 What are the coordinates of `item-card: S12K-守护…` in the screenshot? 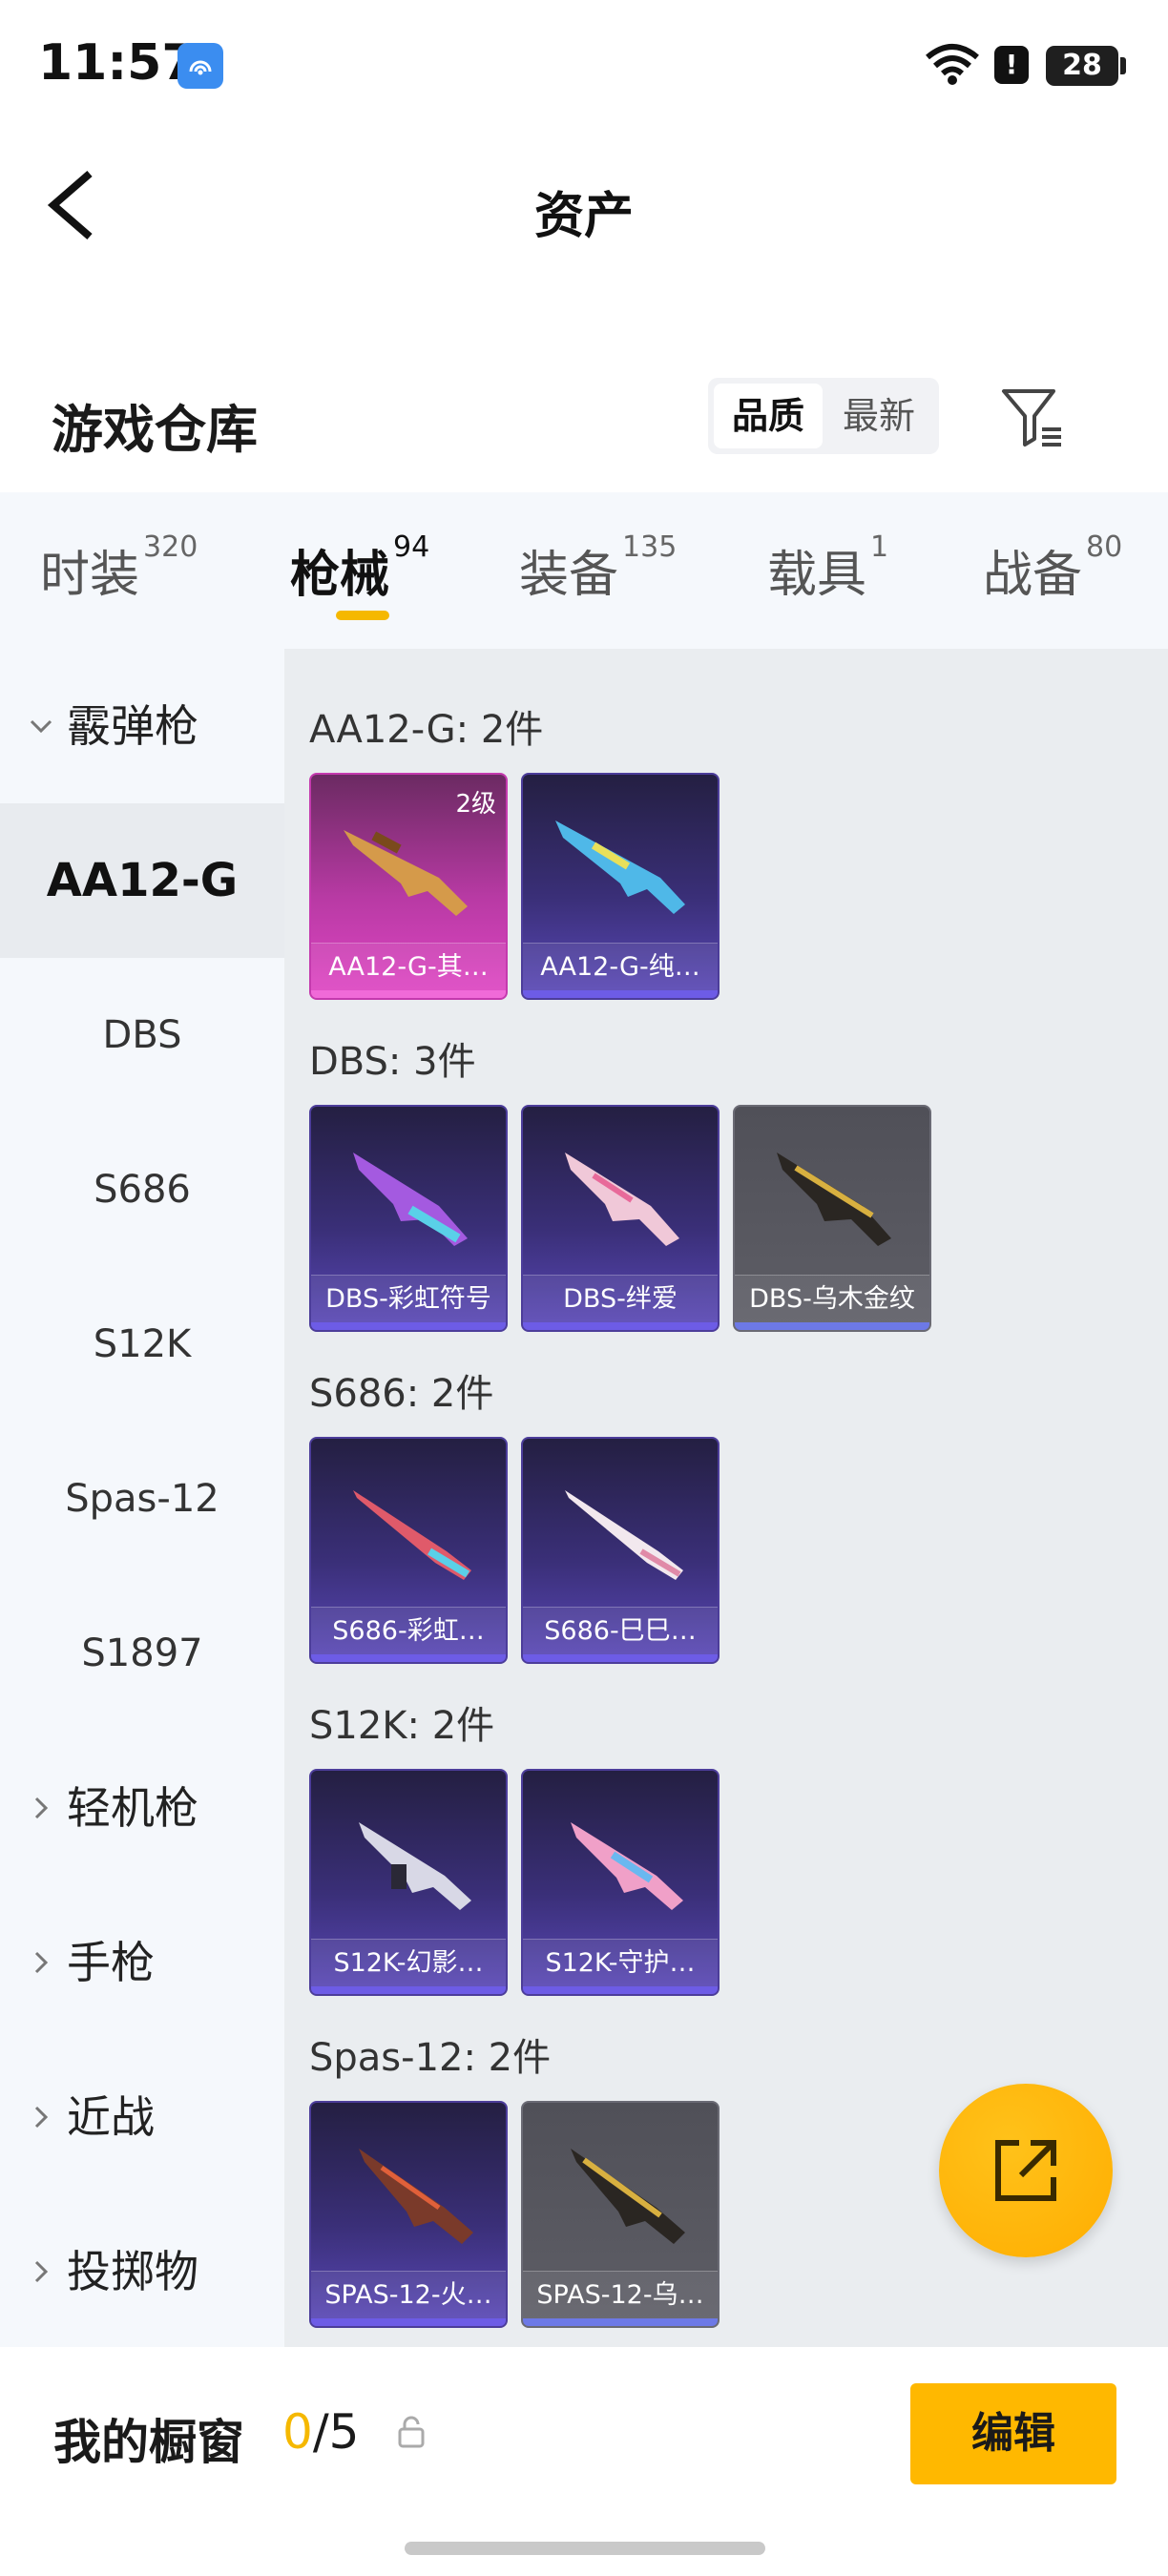 It's located at (620, 1882).